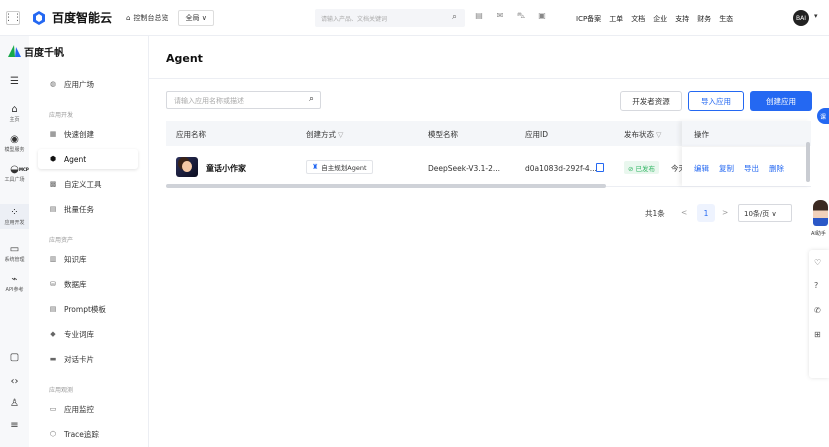  What do you see at coordinates (701, 168) in the screenshot?
I see `edit-link: 编辑` at bounding box center [701, 168].